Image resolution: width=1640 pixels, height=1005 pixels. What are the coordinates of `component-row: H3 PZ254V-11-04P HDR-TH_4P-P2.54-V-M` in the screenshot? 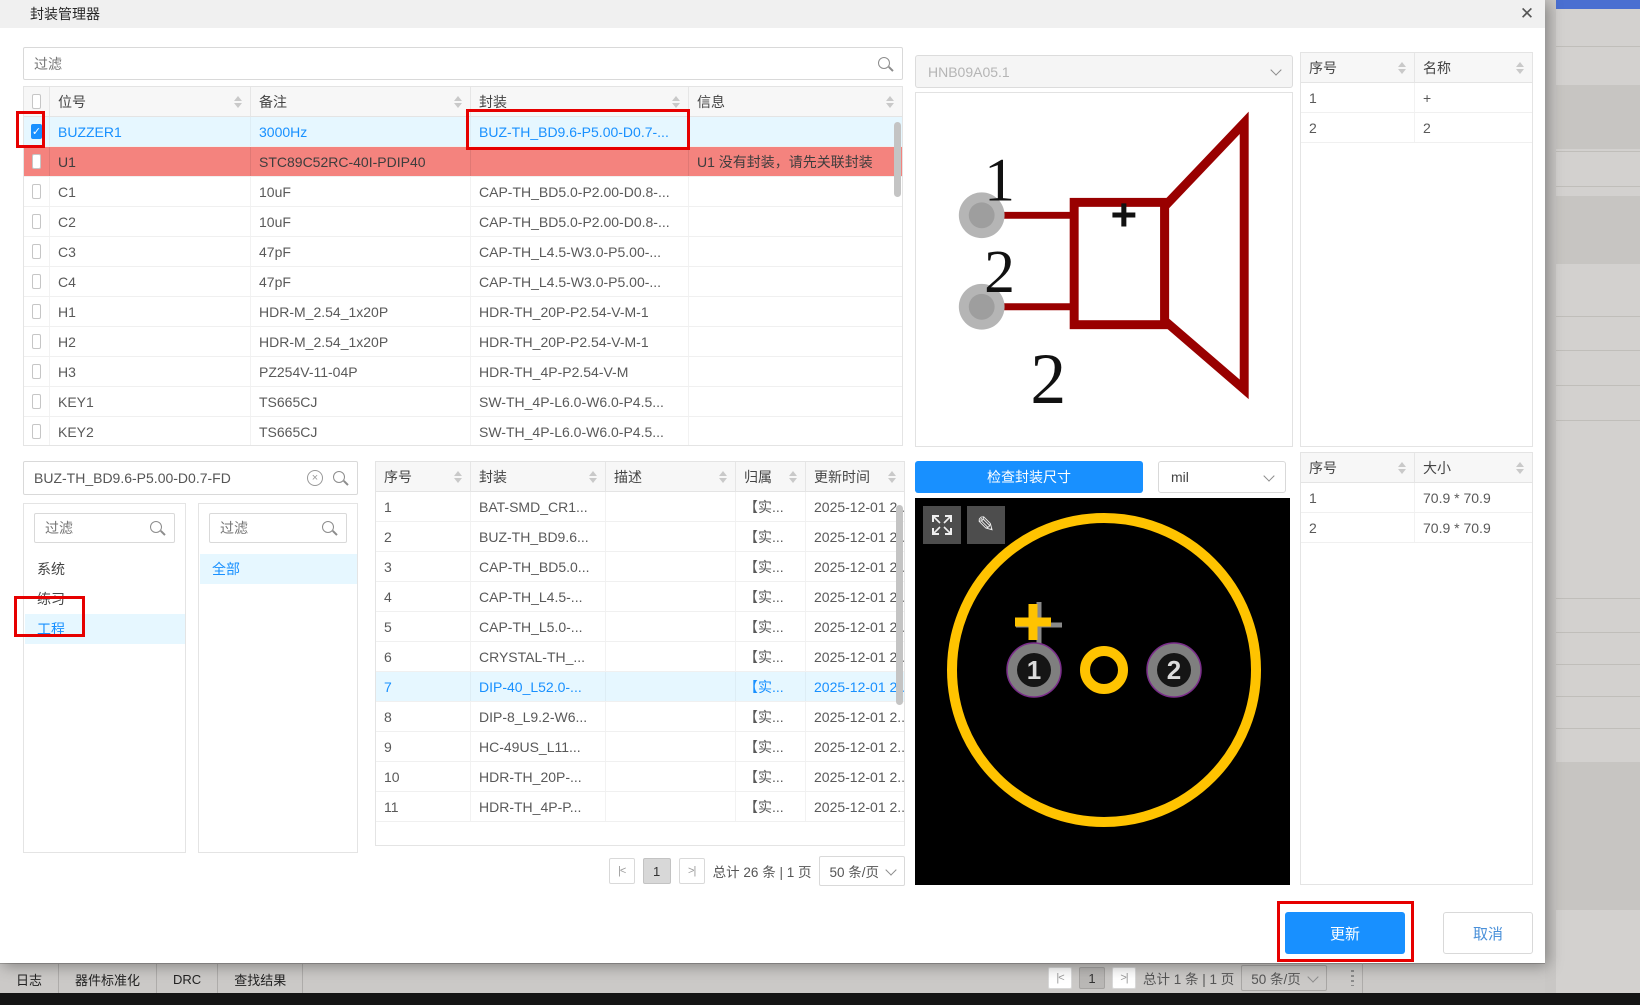 It's located at (463, 372).